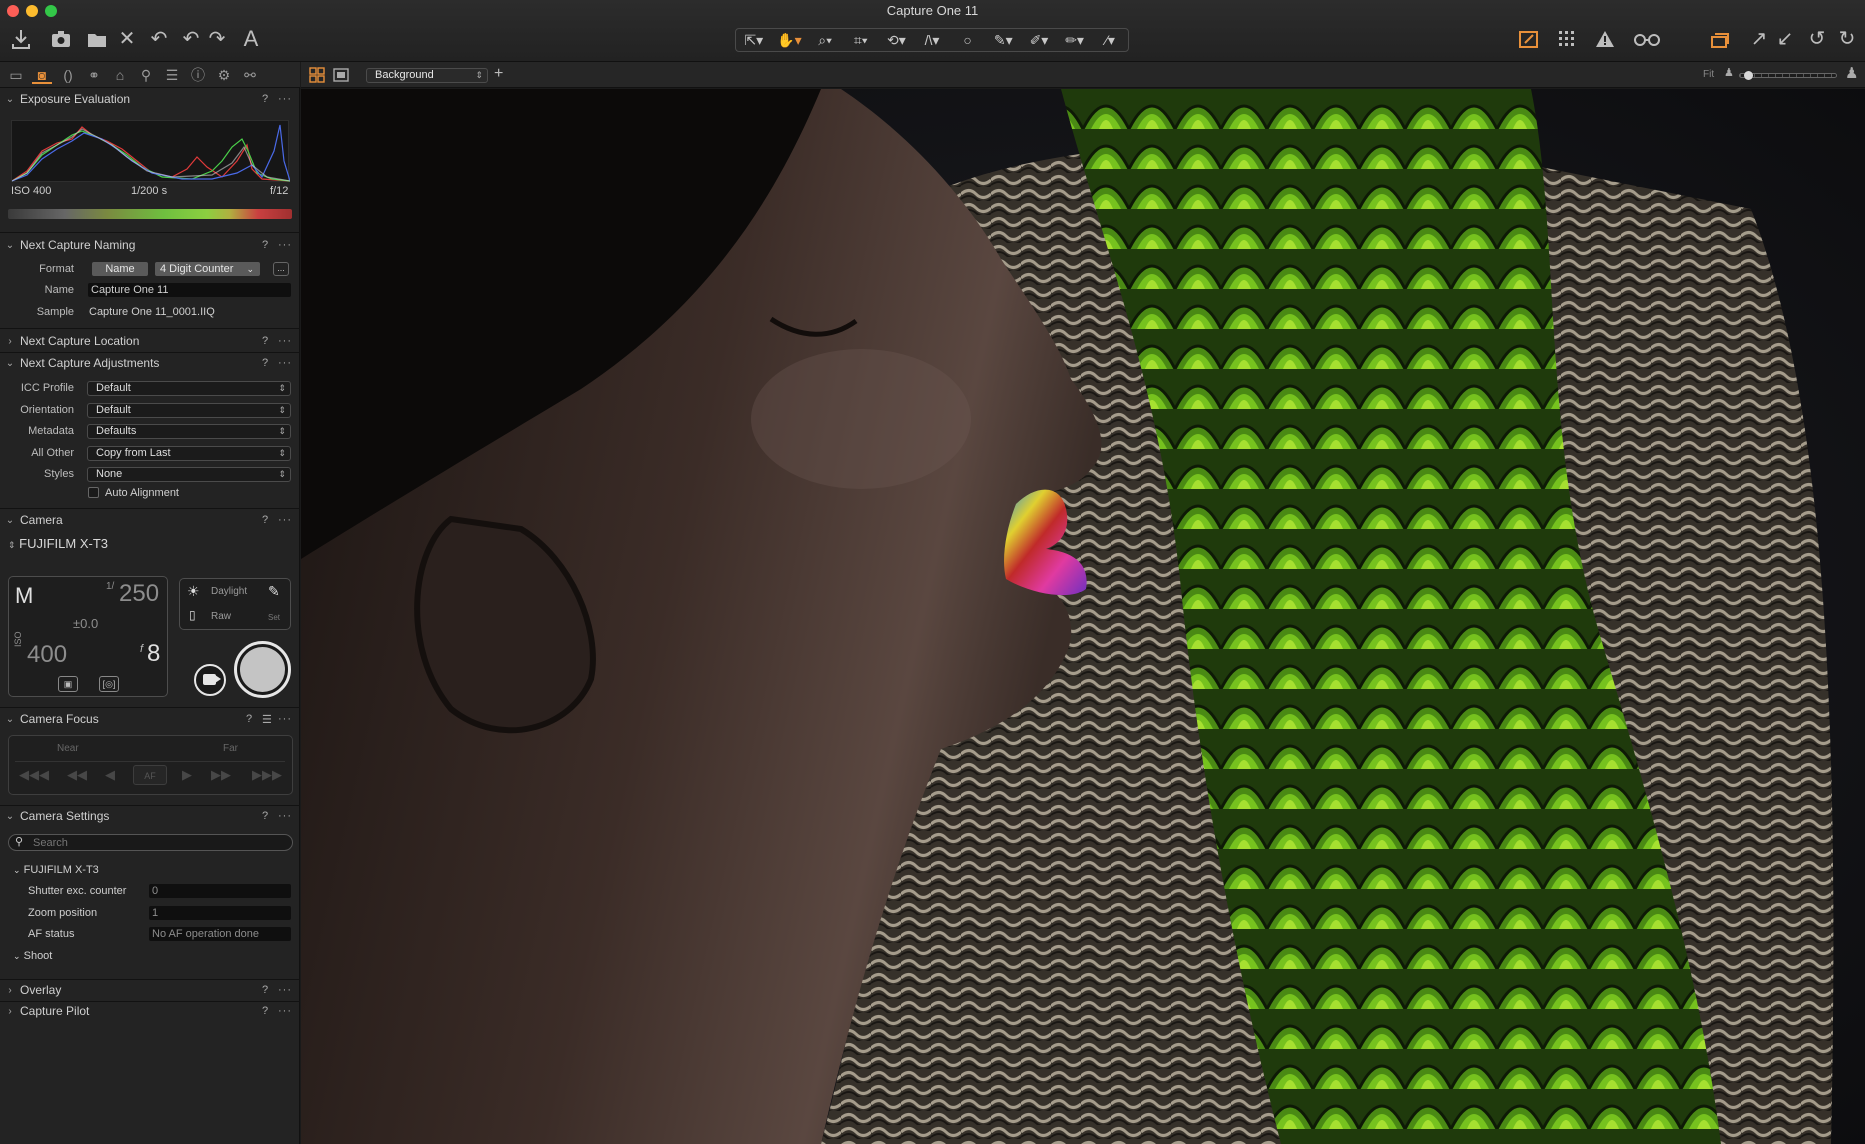 The height and width of the screenshot is (1144, 1865). I want to click on format-token-counter: 4 Digit Counter ⌄, so click(207, 269).